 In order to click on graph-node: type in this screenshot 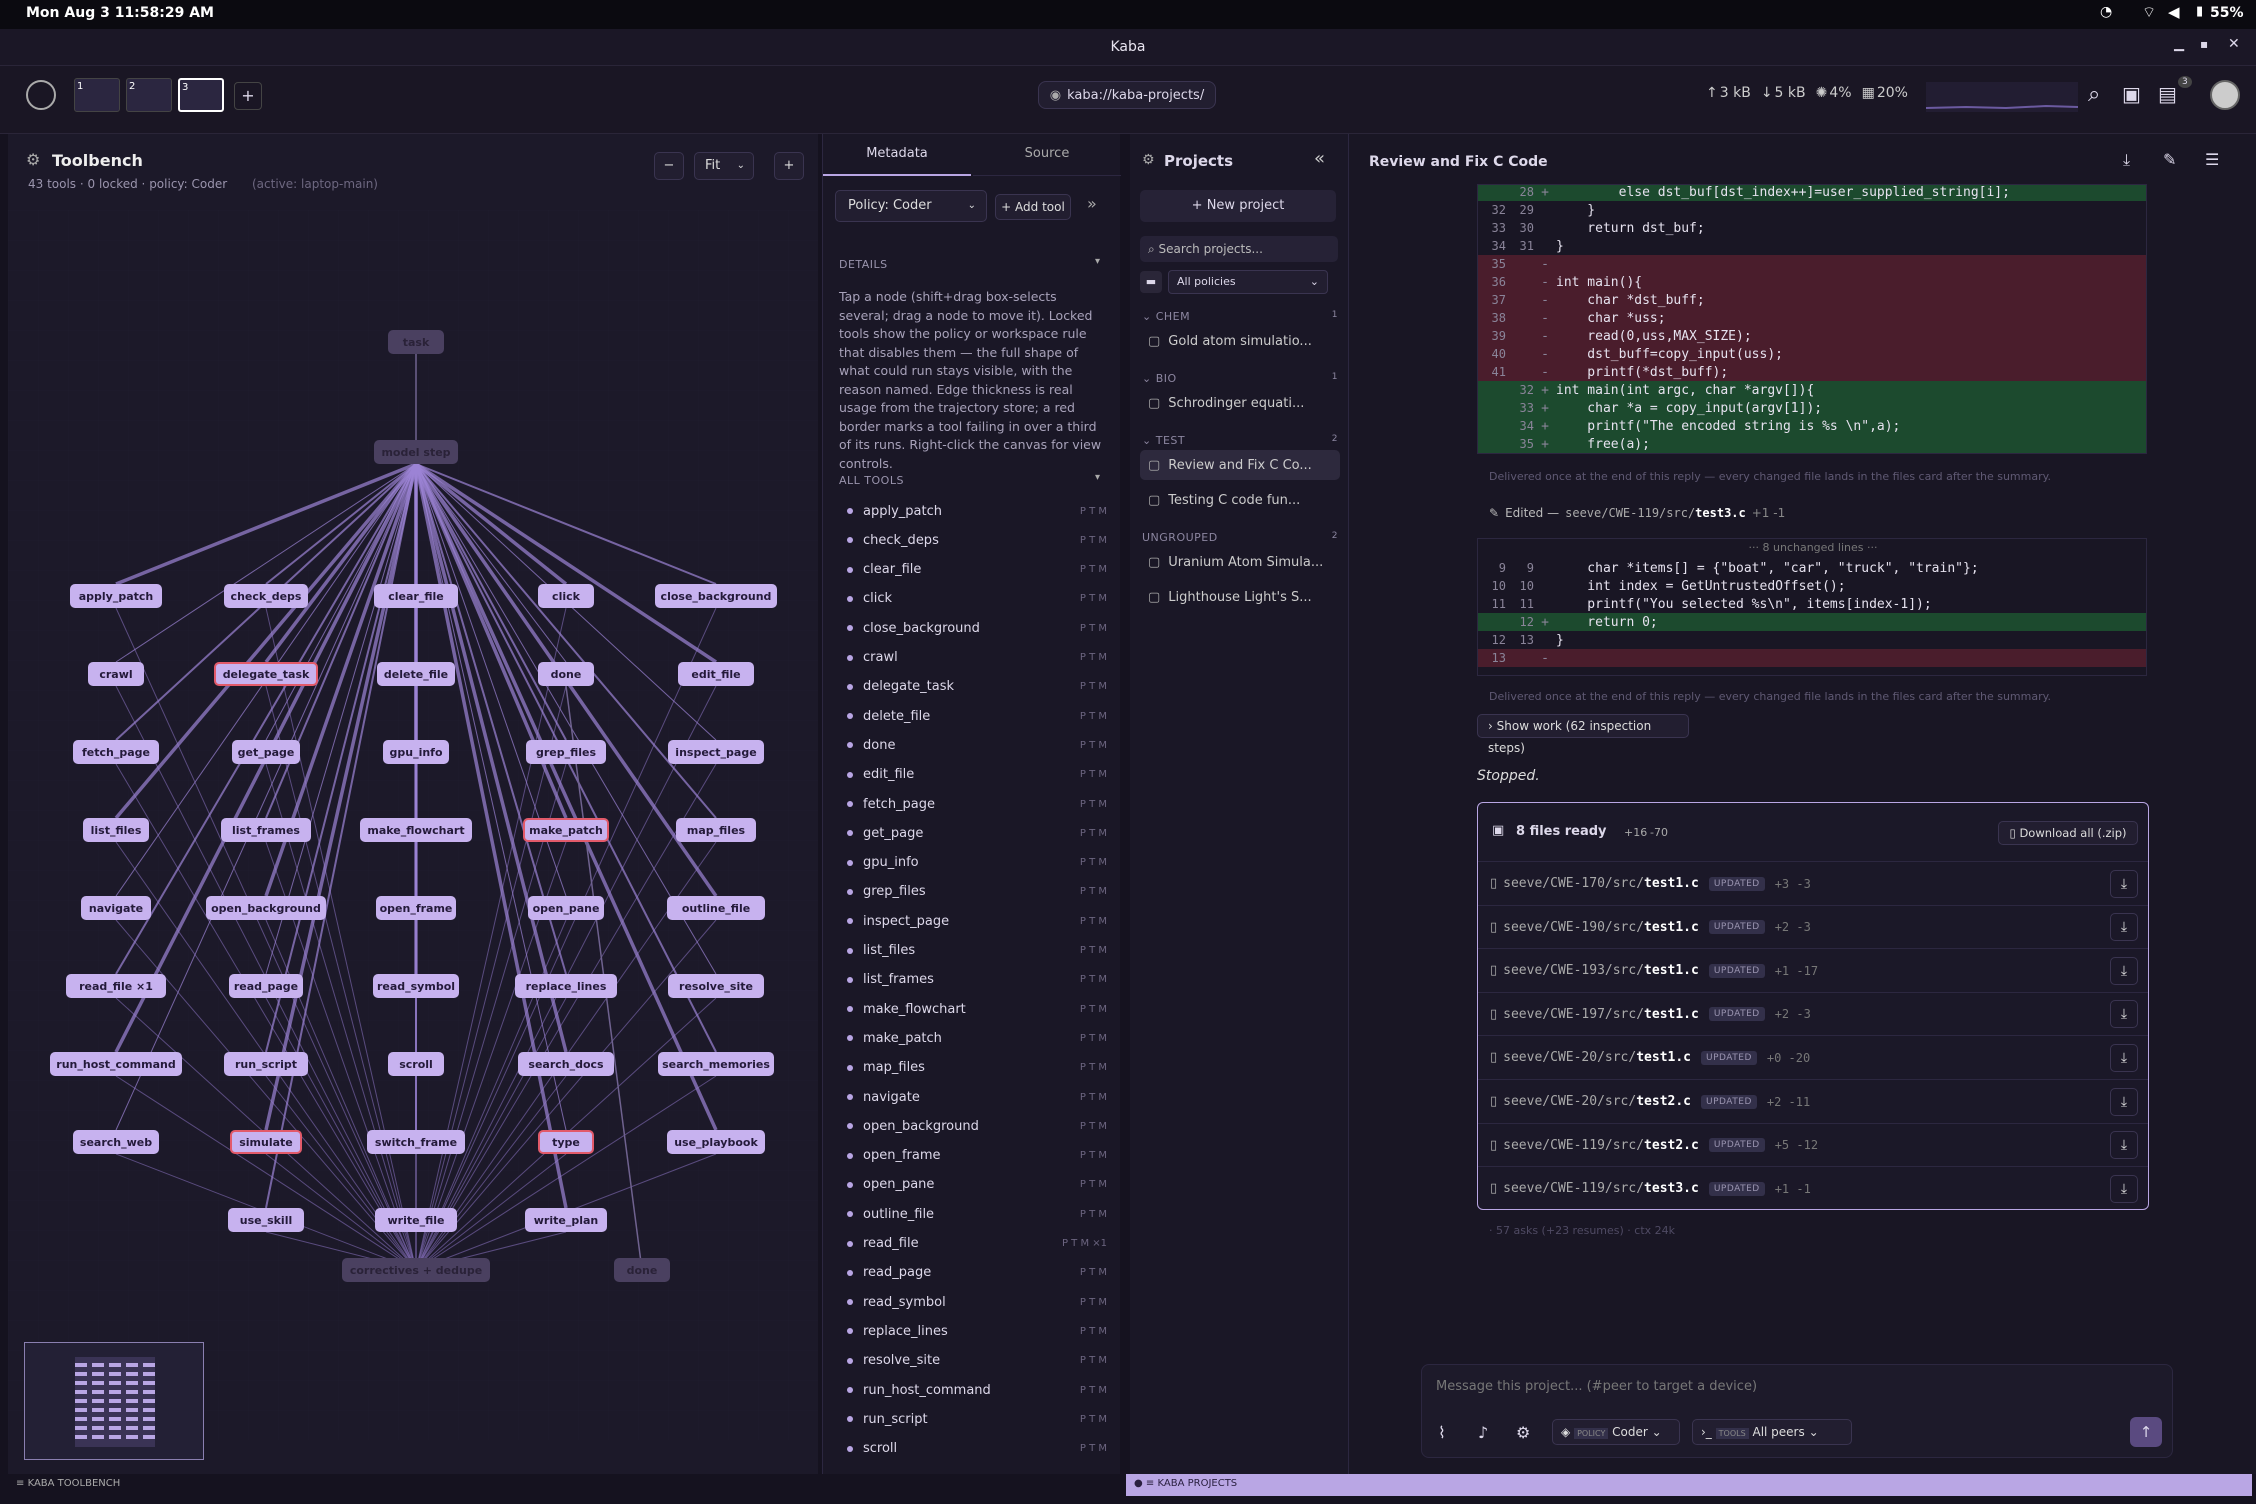, I will do `click(566, 1142)`.